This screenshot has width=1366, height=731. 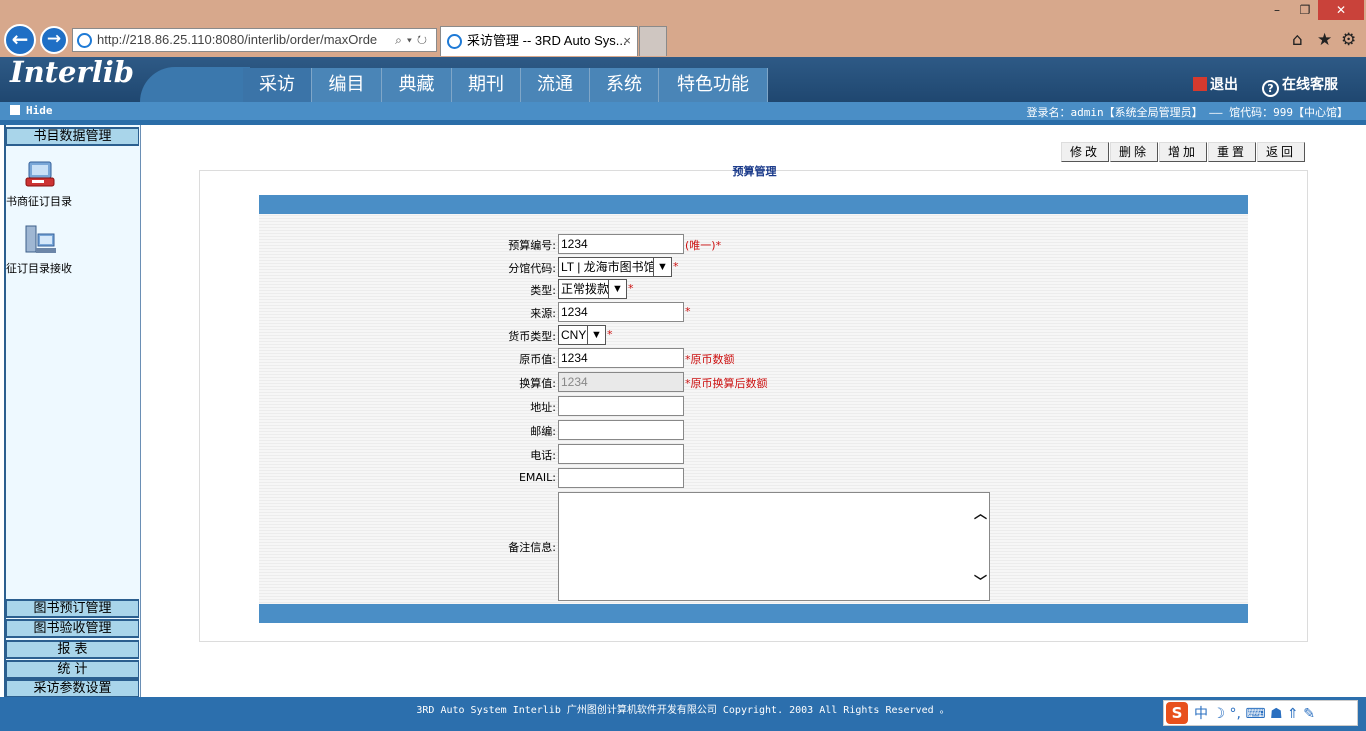 I want to click on nav-tab-circulation: 流通, so click(x=555, y=85).